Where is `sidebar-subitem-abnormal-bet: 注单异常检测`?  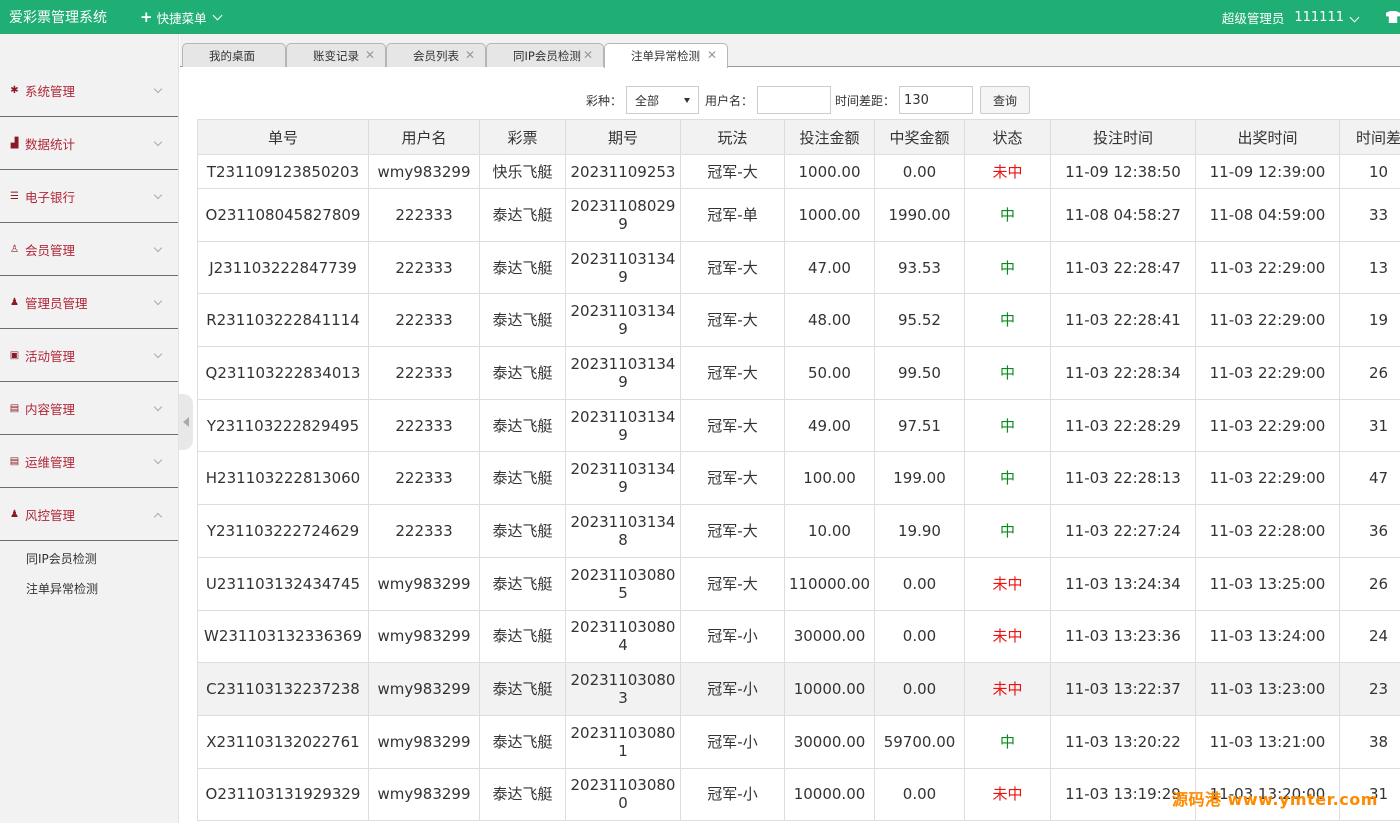 sidebar-subitem-abnormal-bet: 注单异常检测 is located at coordinates (89, 589).